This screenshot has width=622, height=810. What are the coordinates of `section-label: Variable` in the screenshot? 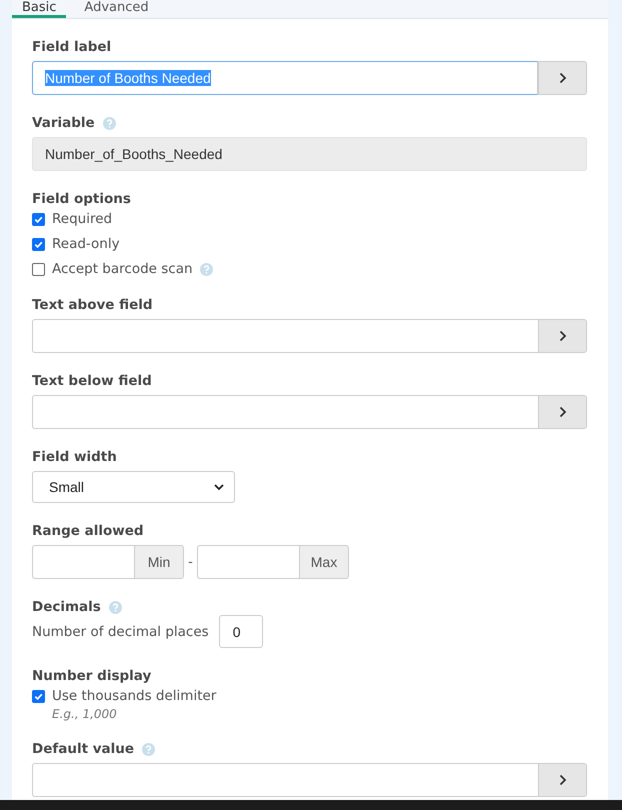 It's located at (63, 123).